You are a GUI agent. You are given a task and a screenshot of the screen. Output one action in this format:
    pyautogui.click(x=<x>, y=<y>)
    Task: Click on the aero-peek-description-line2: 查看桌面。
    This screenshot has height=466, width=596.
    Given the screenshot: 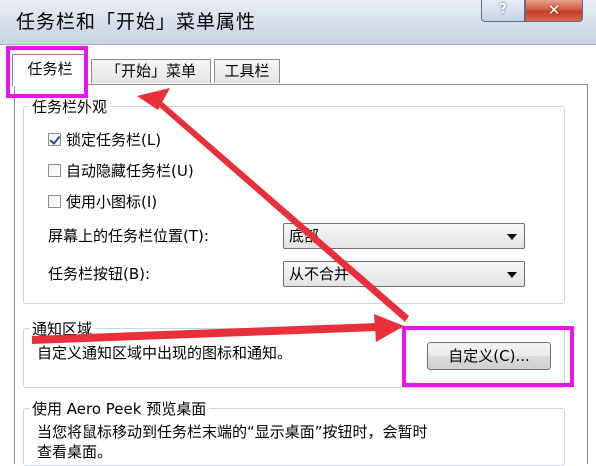 What is the action you would take?
    pyautogui.click(x=75, y=452)
    